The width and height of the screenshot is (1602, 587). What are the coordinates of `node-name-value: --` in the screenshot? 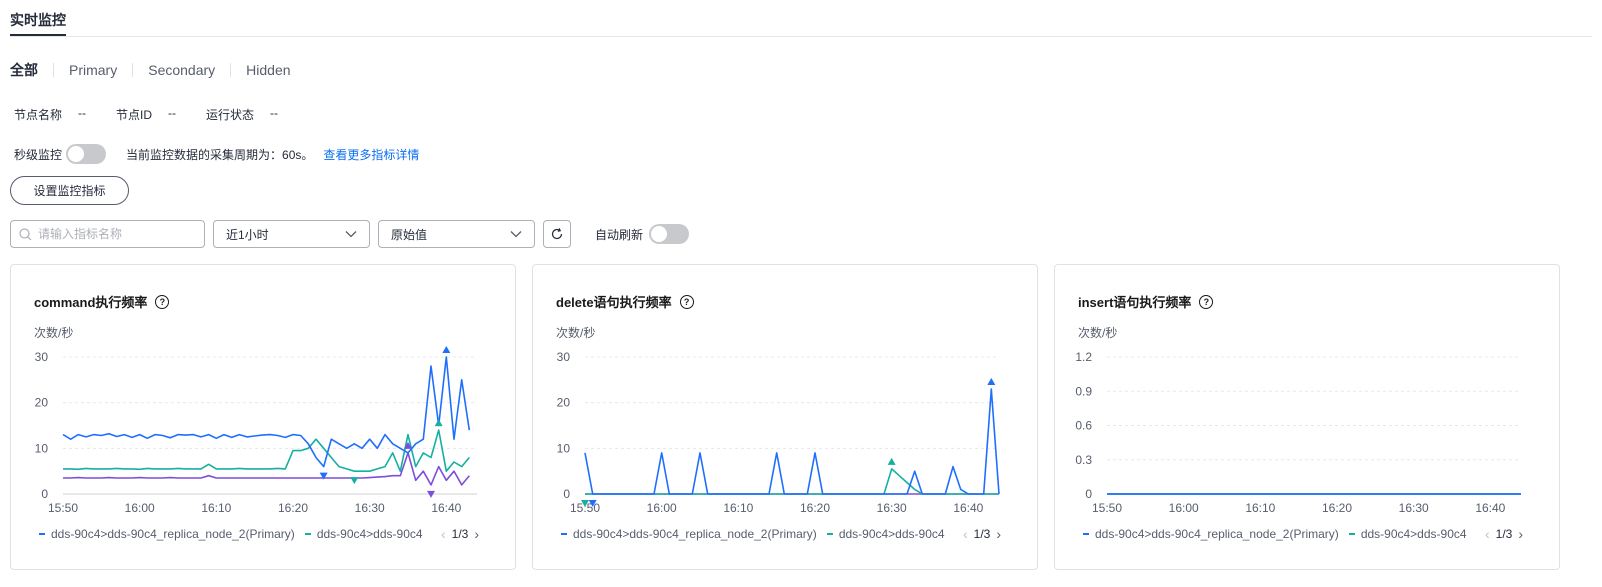 It's located at (82, 113).